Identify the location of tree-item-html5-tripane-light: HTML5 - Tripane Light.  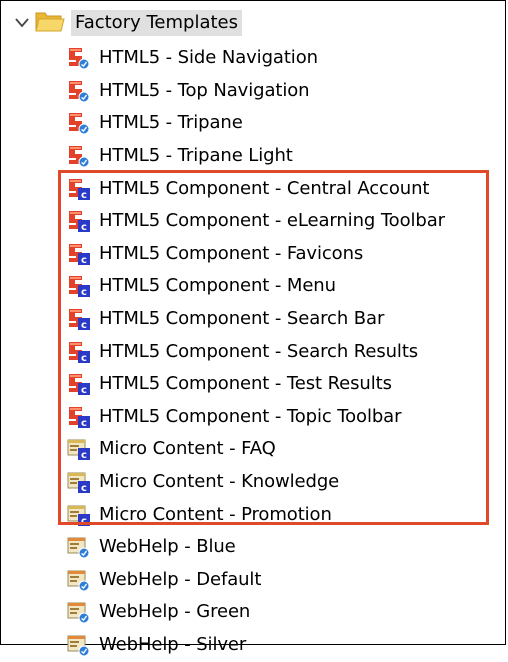
(256, 156).